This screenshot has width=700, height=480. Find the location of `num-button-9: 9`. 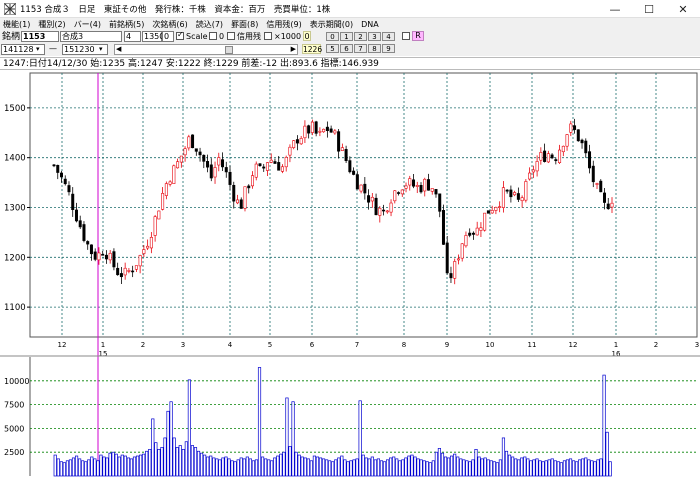

num-button-9: 9 is located at coordinates (388, 48).